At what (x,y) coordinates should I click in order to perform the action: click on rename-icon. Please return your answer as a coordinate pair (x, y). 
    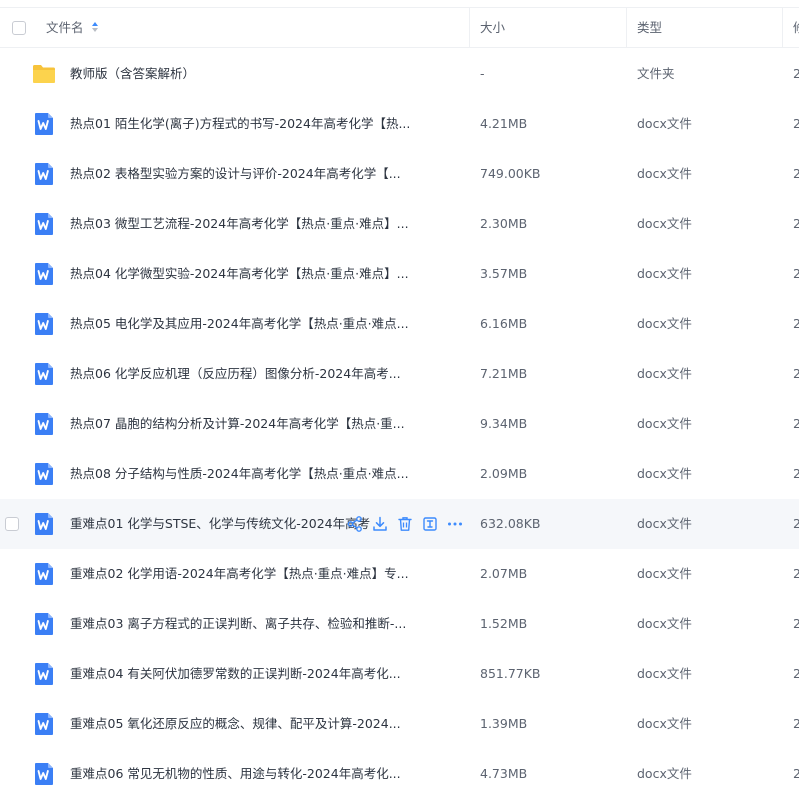
    Looking at the image, I should click on (430, 524).